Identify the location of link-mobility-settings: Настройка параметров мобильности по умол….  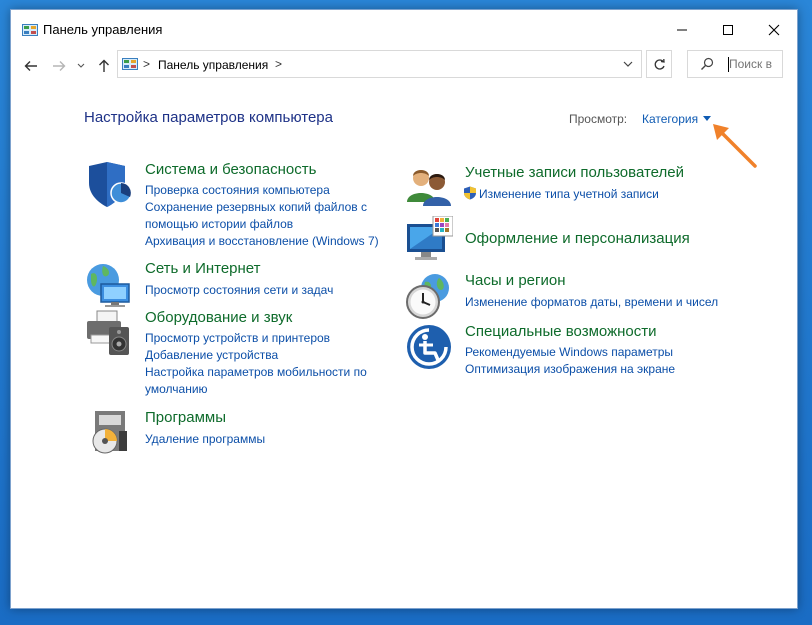
(265, 381).